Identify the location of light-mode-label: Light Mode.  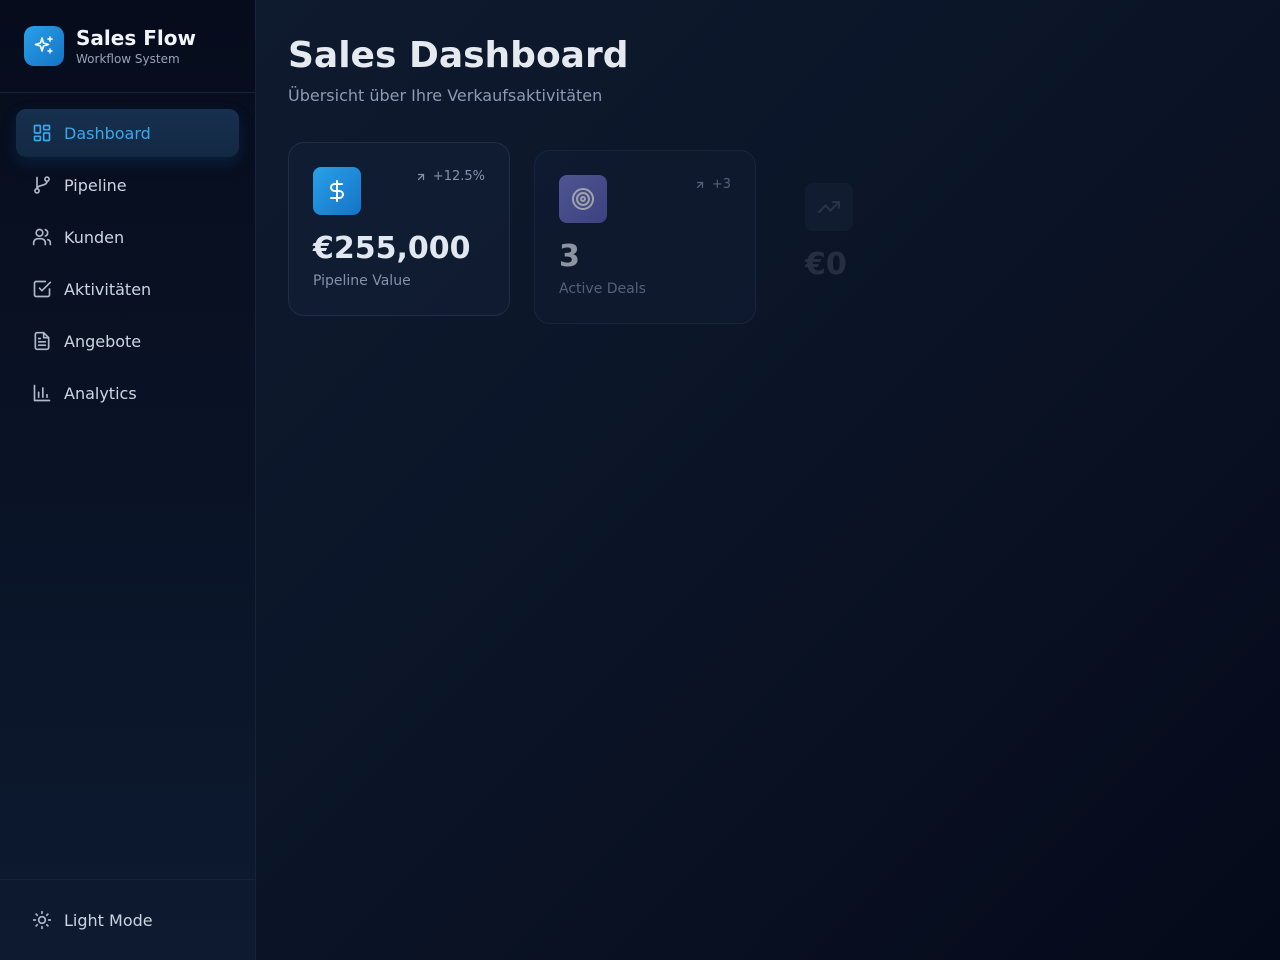
(108, 920).